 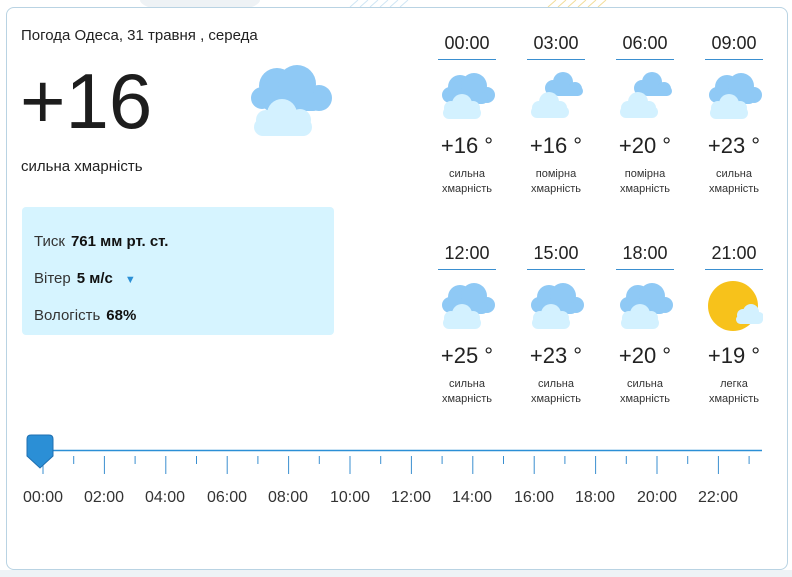 What do you see at coordinates (411, 498) in the screenshot?
I see `timeline-label: 12:00` at bounding box center [411, 498].